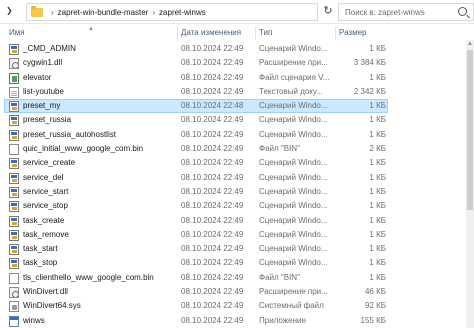  What do you see at coordinates (40, 249) in the screenshot?
I see `file-name: task_start` at bounding box center [40, 249].